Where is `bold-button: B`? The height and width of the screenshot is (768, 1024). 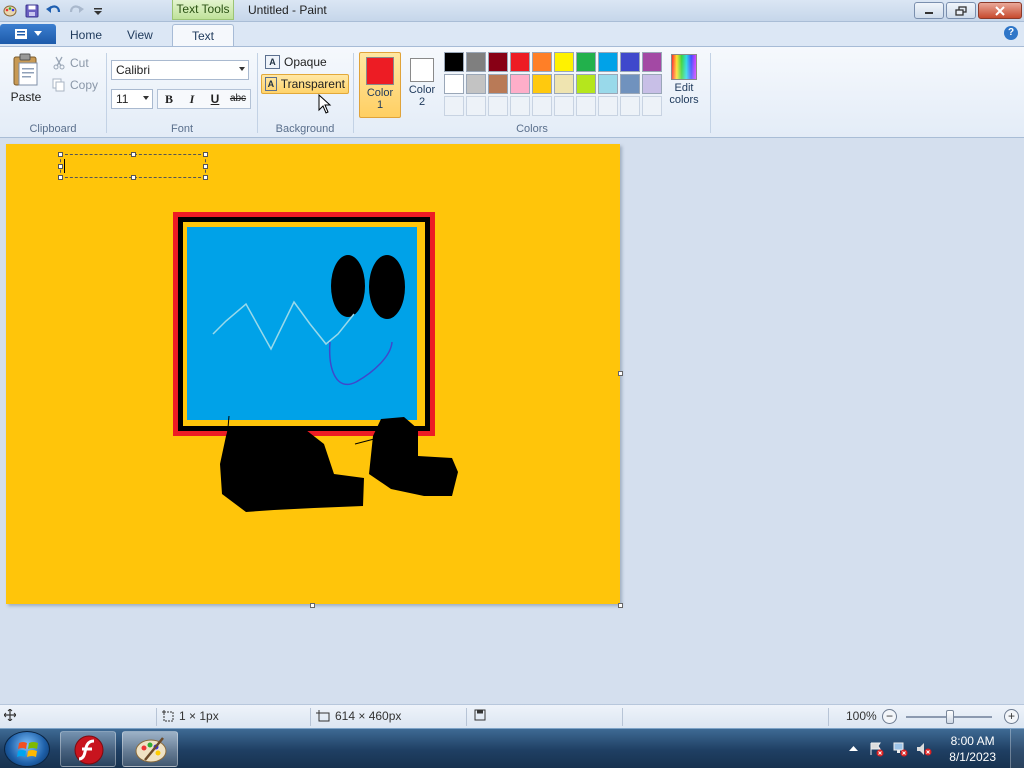 bold-button: B is located at coordinates (169, 99).